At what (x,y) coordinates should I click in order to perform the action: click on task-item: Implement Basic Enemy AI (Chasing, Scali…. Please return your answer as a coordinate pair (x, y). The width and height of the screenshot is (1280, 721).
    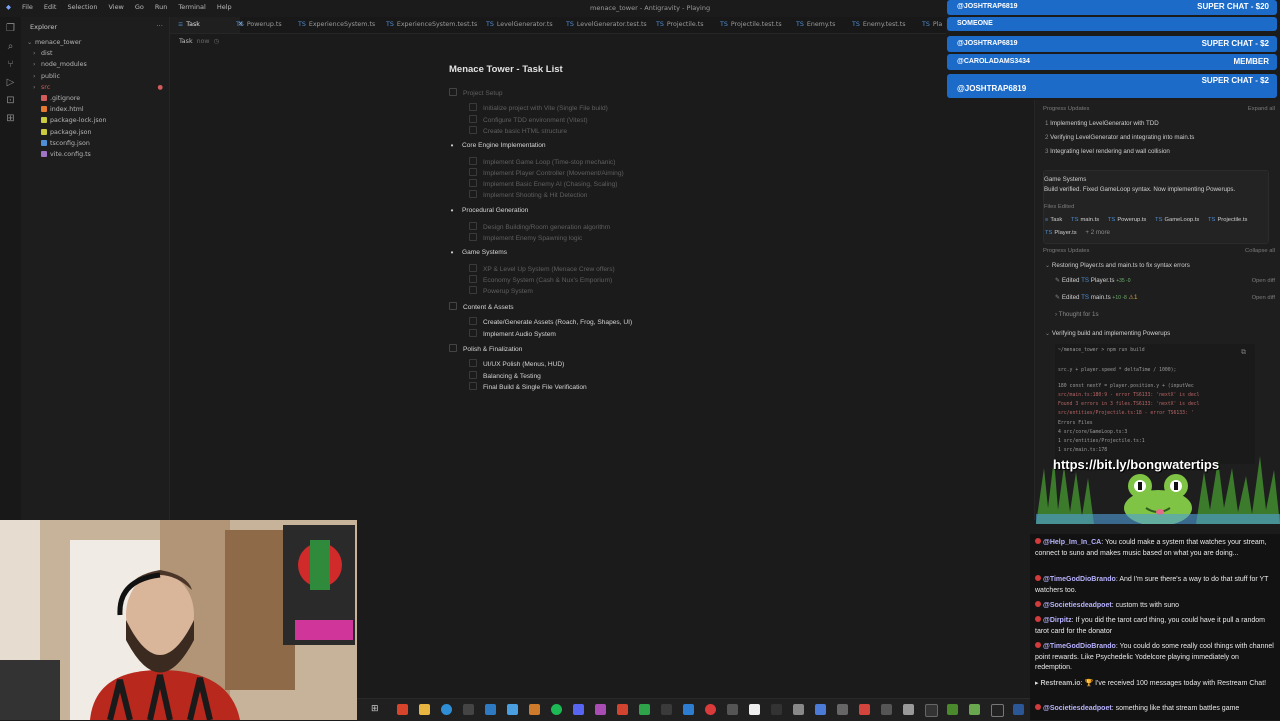
    Looking at the image, I should click on (543, 183).